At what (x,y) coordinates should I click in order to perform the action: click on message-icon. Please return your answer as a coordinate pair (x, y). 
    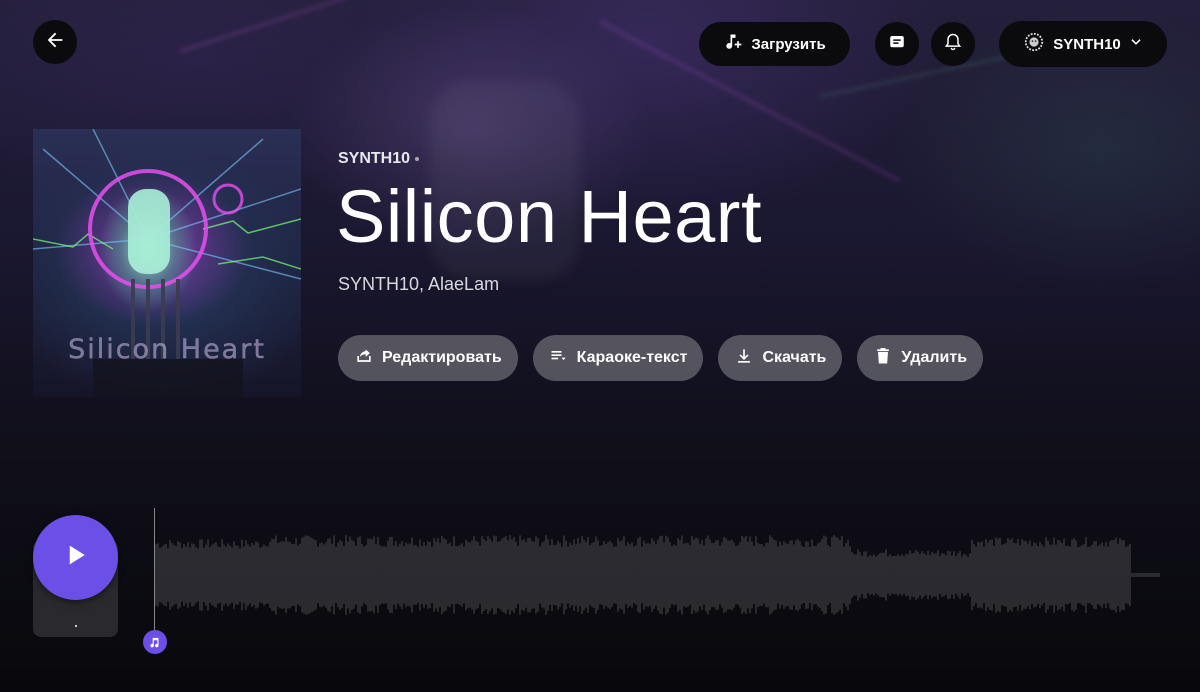
    Looking at the image, I should click on (897, 44).